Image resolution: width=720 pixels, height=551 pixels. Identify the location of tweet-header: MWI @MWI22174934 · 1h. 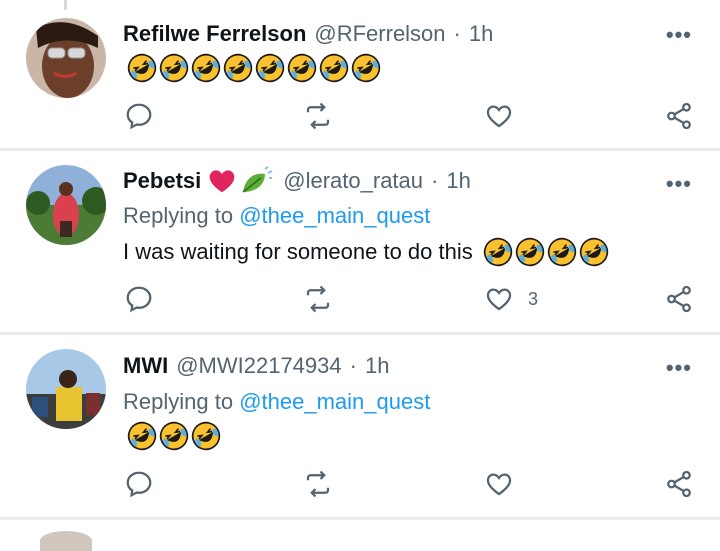
(256, 366).